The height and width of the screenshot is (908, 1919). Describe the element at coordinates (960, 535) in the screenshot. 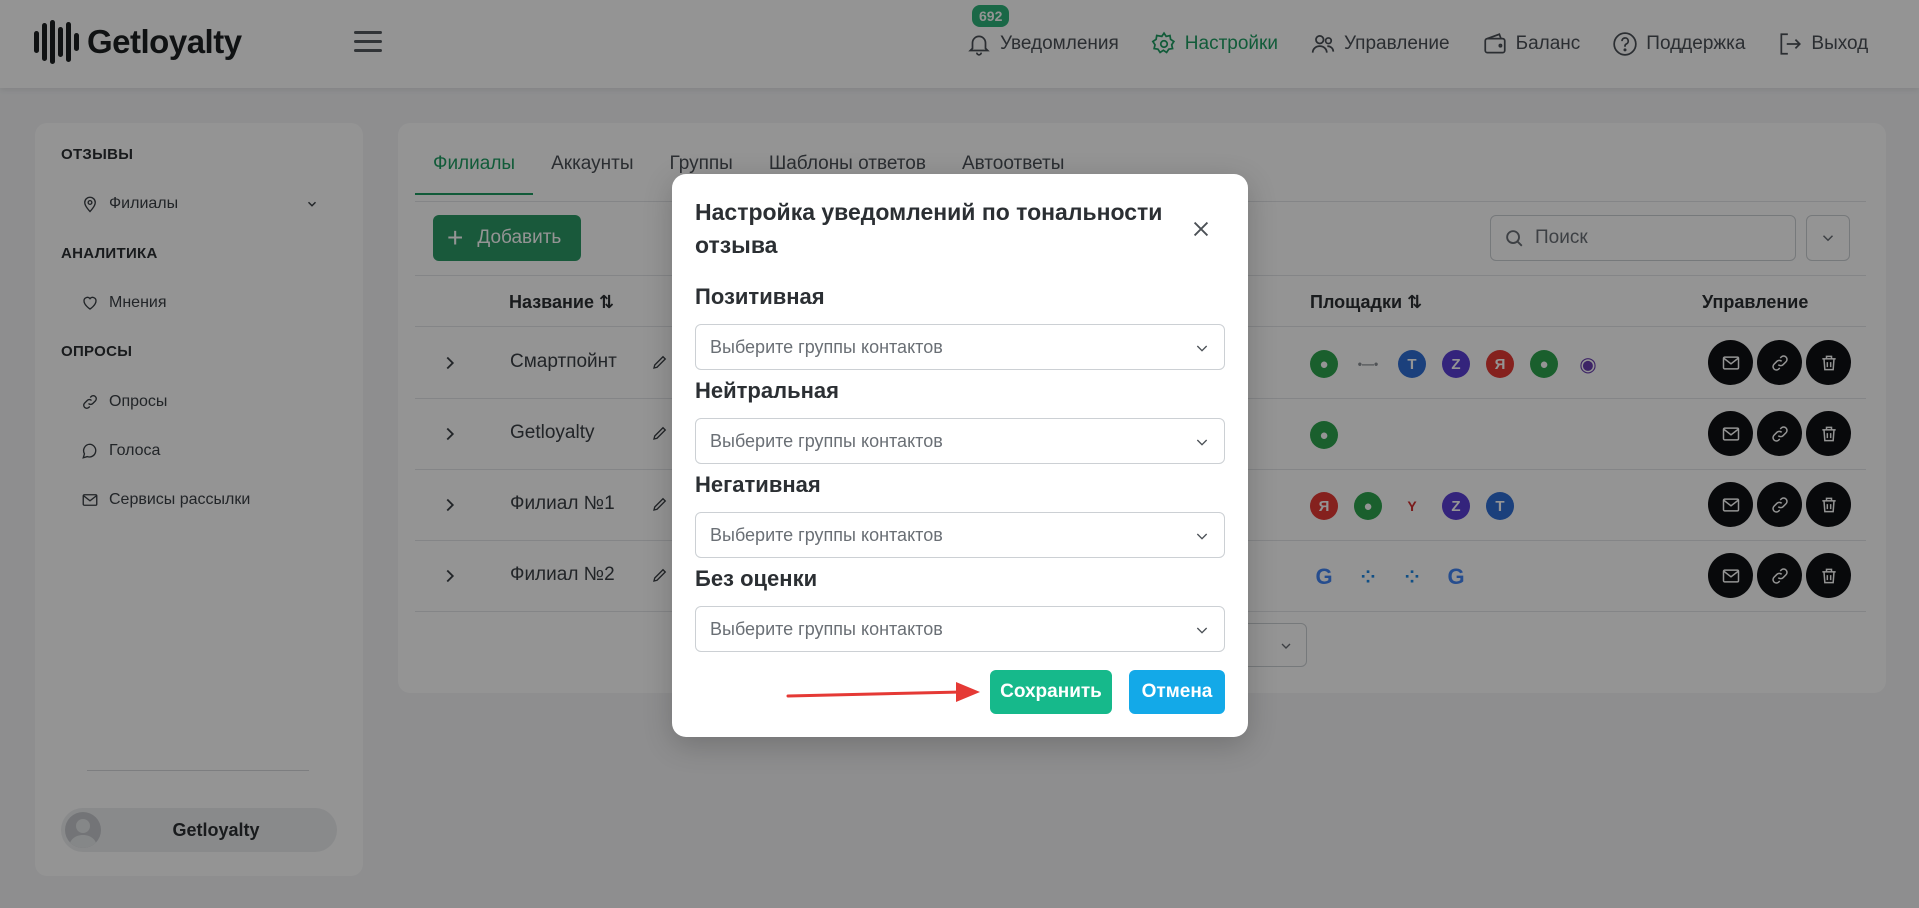

I see `negative-groups-select: Выберите группы контактов` at that location.